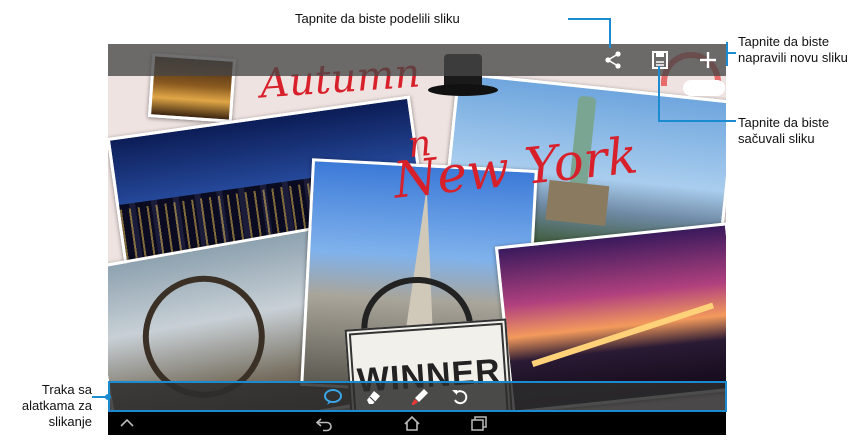  What do you see at coordinates (732, 53) in the screenshot?
I see `leader-line-new` at bounding box center [732, 53].